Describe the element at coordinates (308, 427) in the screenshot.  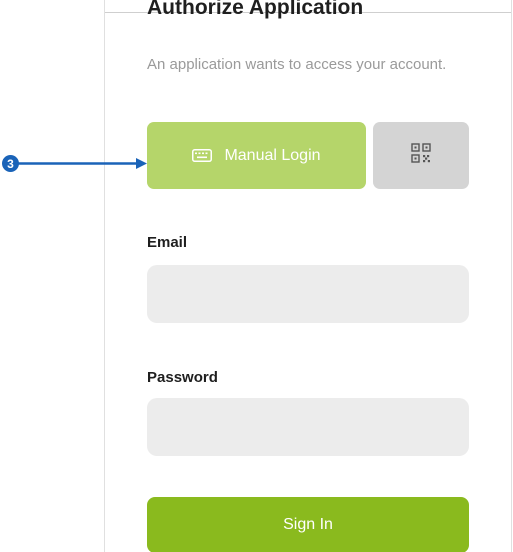
I see `password-field` at that location.